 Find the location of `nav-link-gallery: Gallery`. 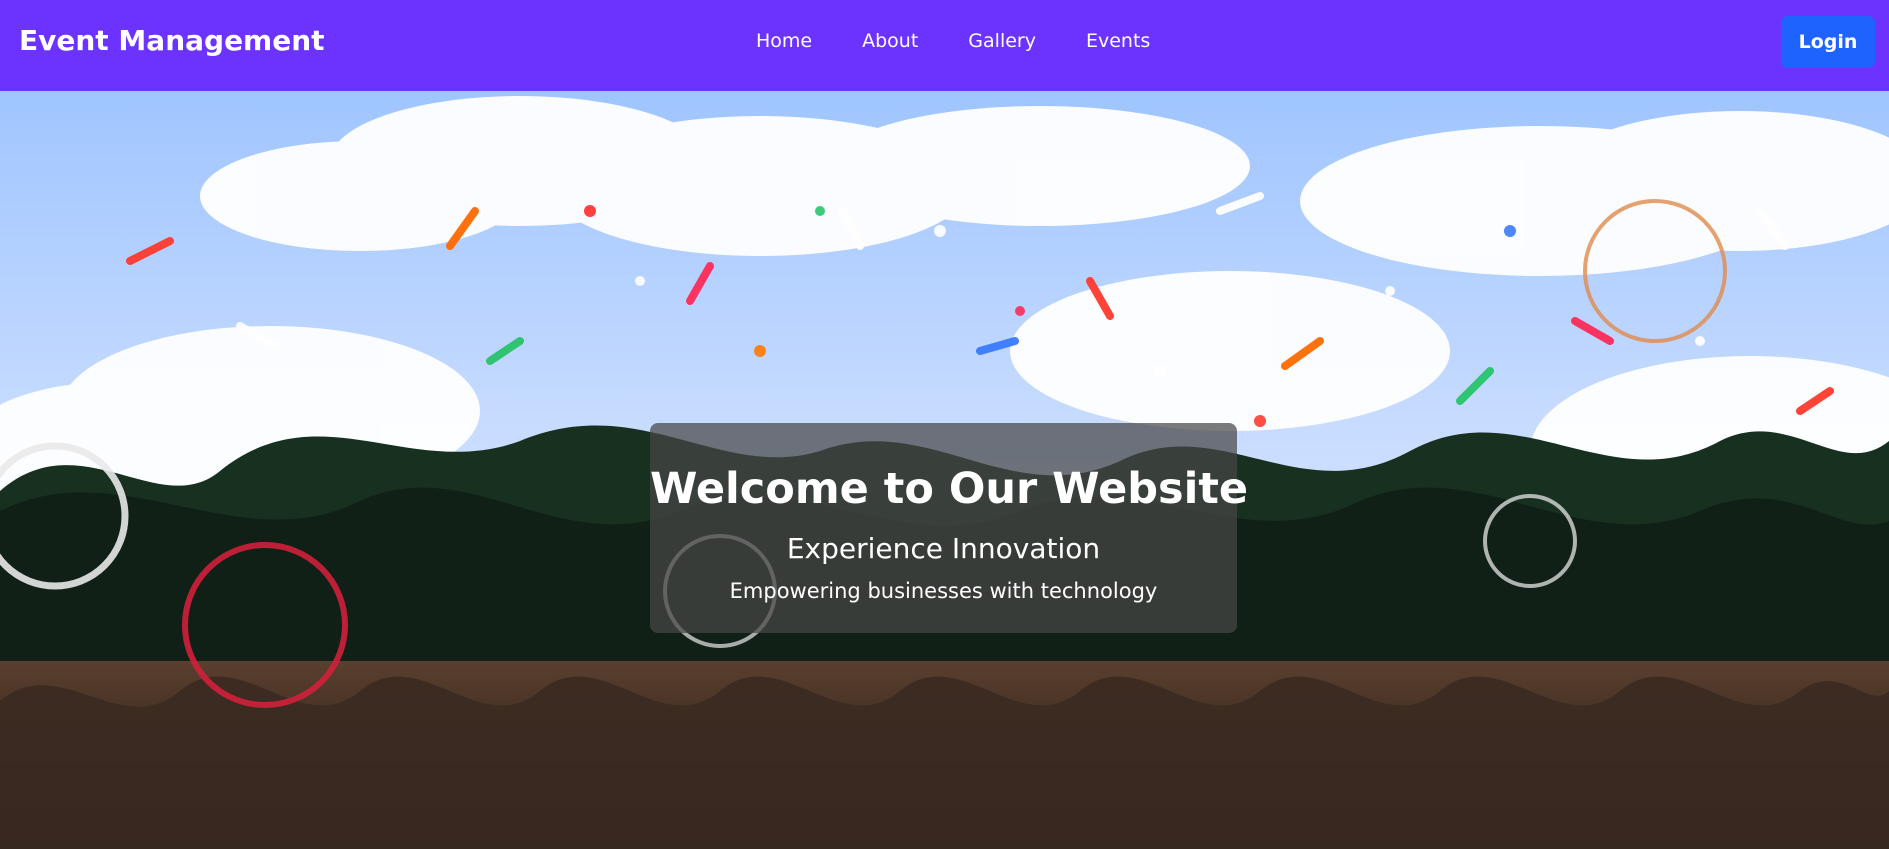

nav-link-gallery: Gallery is located at coordinates (1002, 41).